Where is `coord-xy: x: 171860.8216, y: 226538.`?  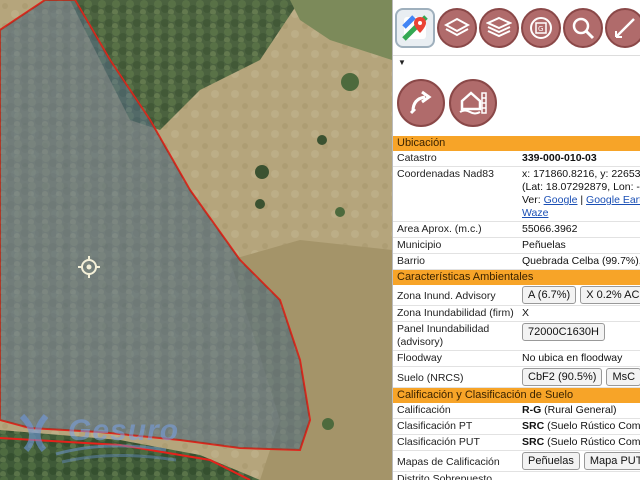 coord-xy: x: 171860.8216, y: 226538. is located at coordinates (581, 174).